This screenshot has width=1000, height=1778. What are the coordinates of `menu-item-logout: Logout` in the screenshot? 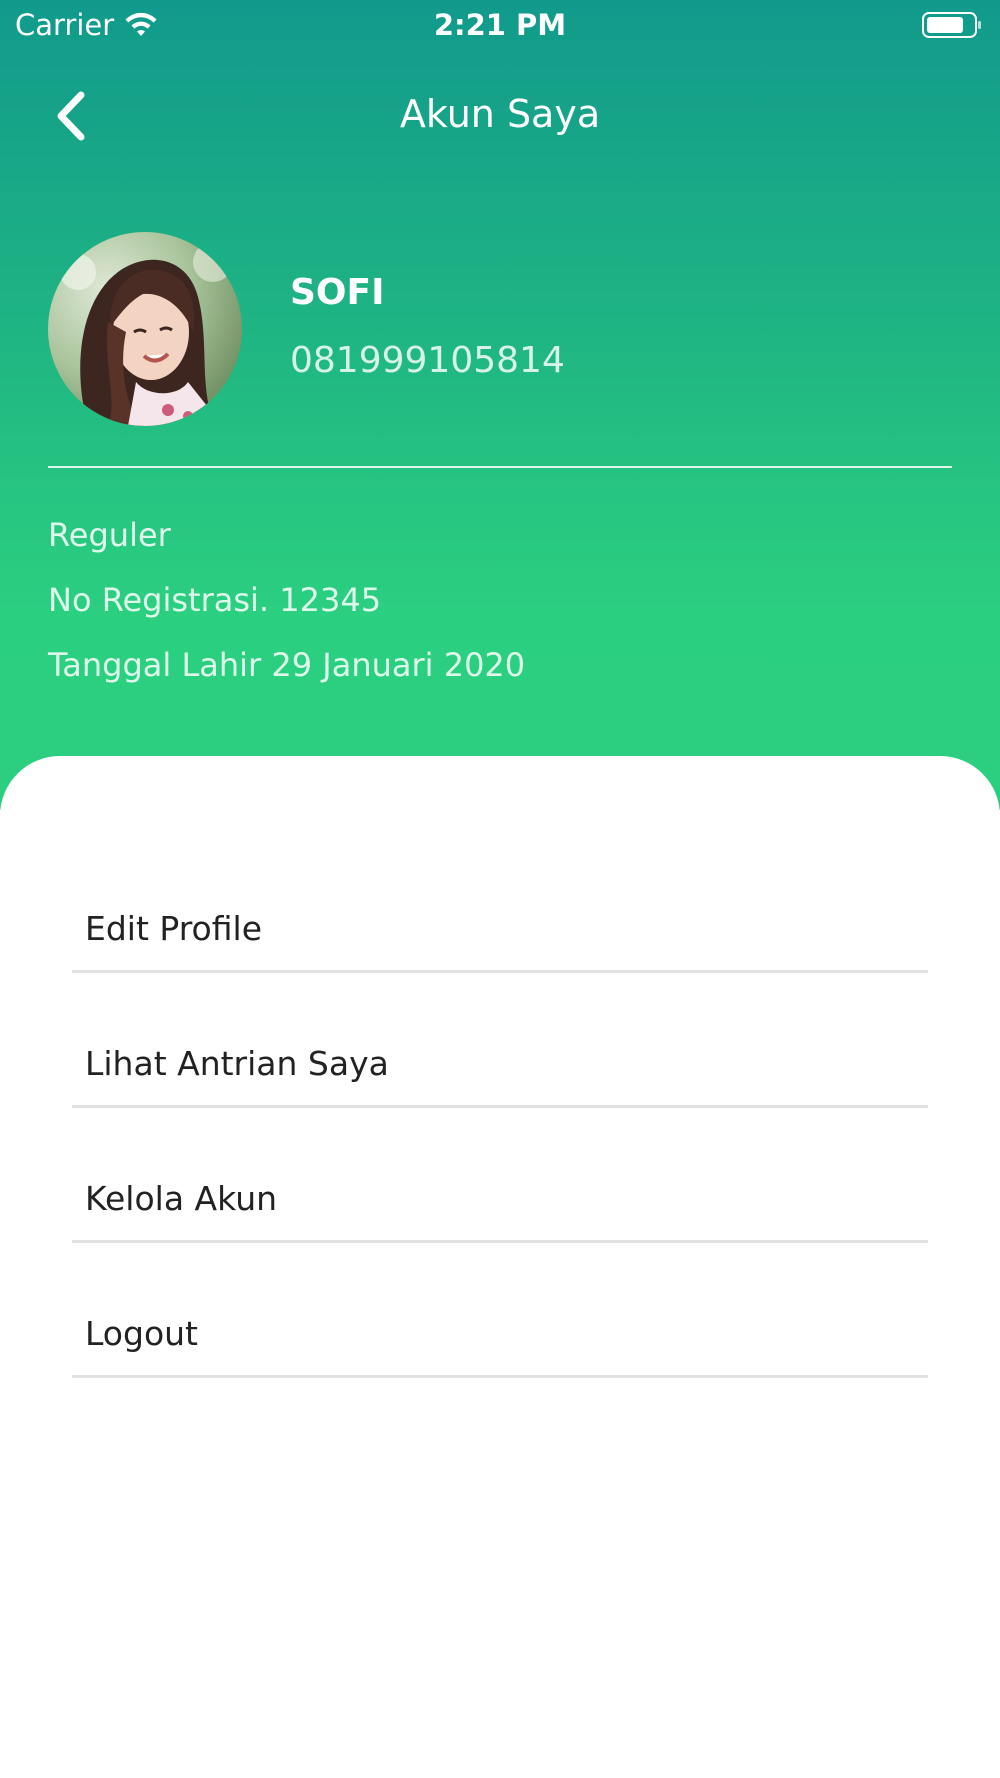 It's located at (500, 1328).